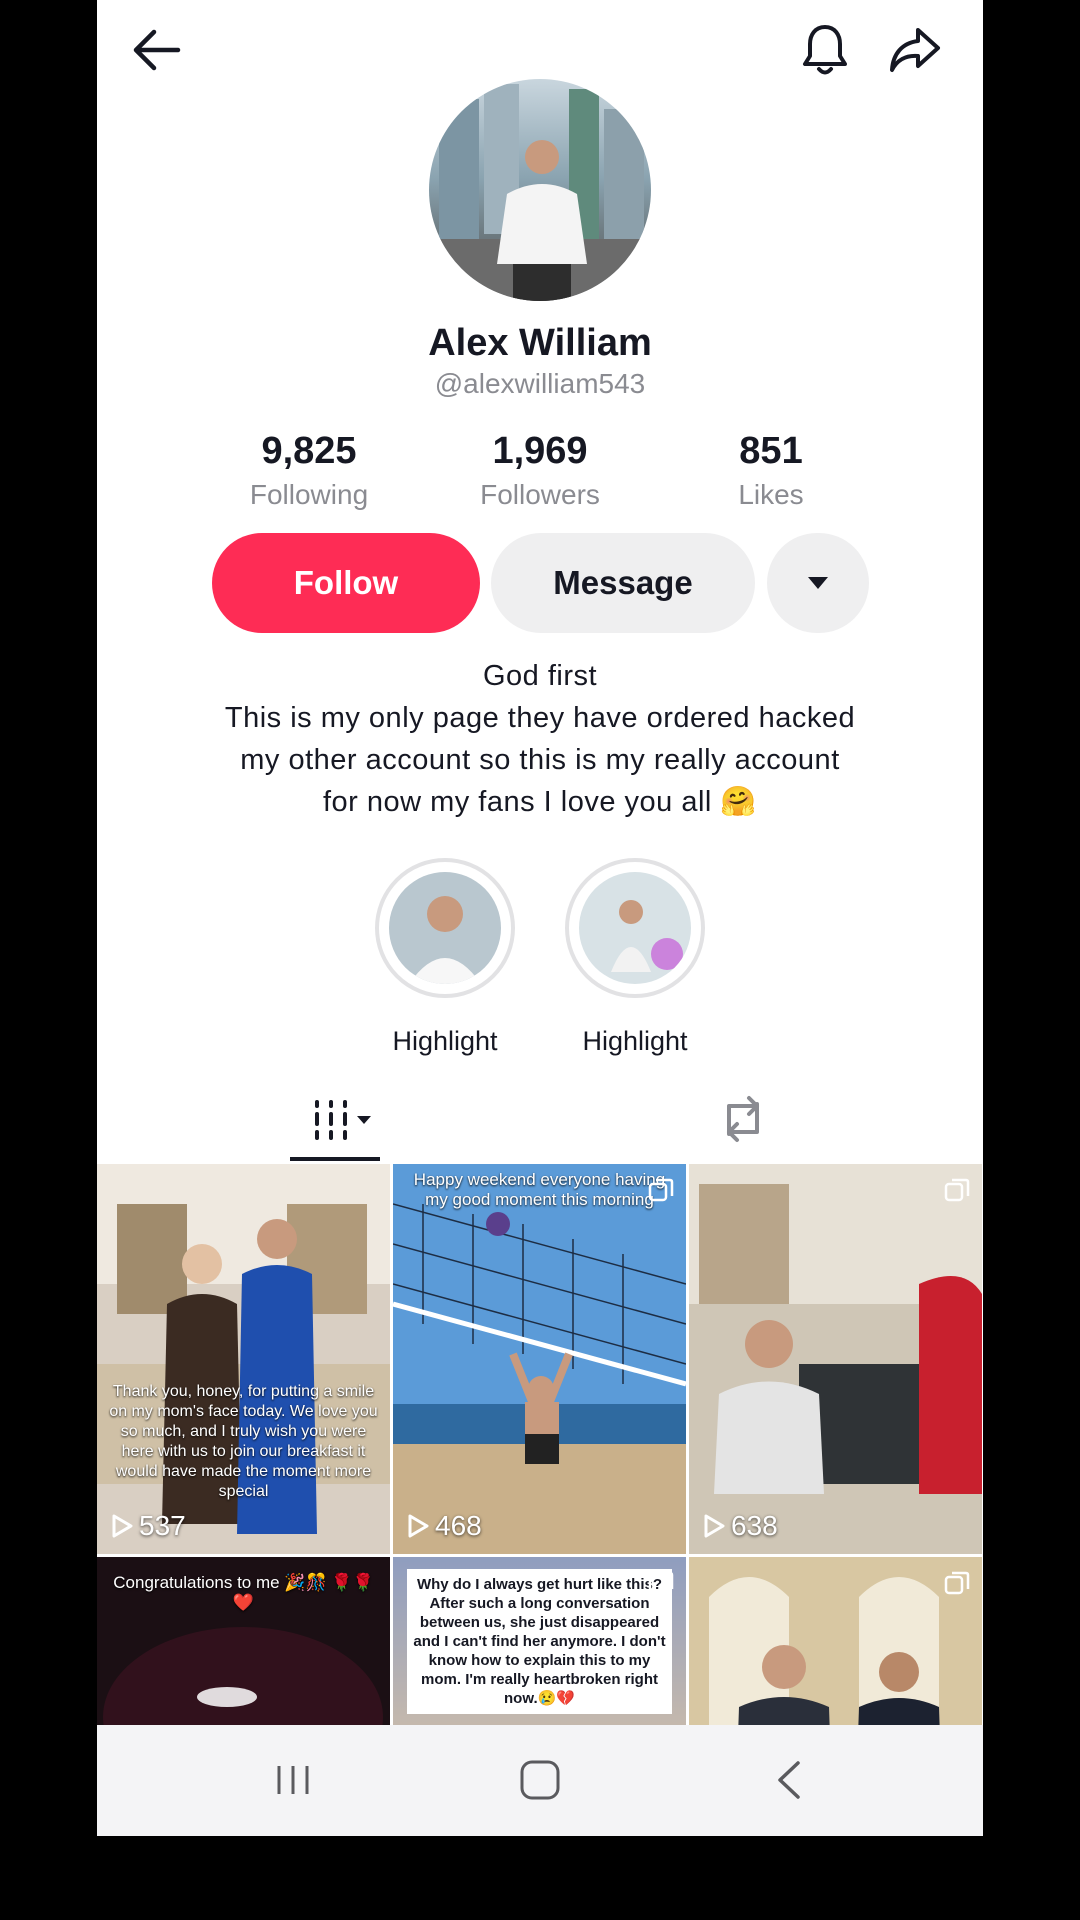 The width and height of the screenshot is (1080, 1920). Describe the element at coordinates (835, 1359) in the screenshot. I see `video-tile: 638` at that location.